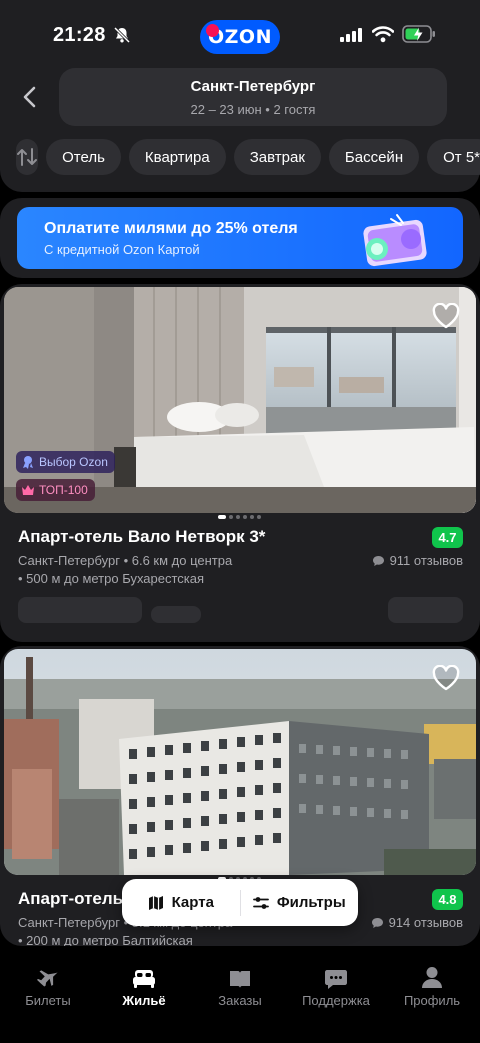 Image resolution: width=480 pixels, height=1043 pixels. What do you see at coordinates (79, 35) in the screenshot?
I see `status-time: 21:28` at bounding box center [79, 35].